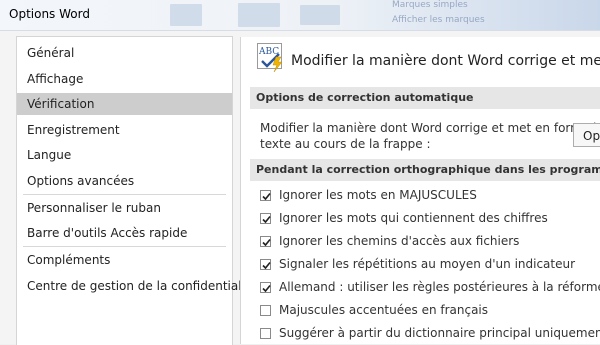 This screenshot has height=345, width=600. I want to click on autocorrect-options-button: Opt, so click(586, 135).